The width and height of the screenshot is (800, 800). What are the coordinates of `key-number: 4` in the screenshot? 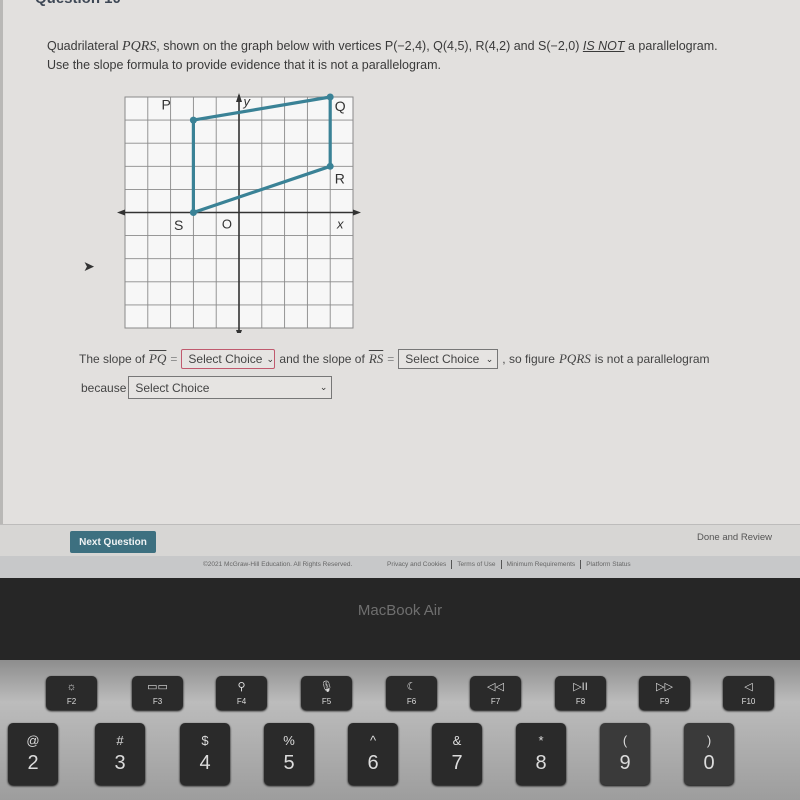 It's located at (205, 763).